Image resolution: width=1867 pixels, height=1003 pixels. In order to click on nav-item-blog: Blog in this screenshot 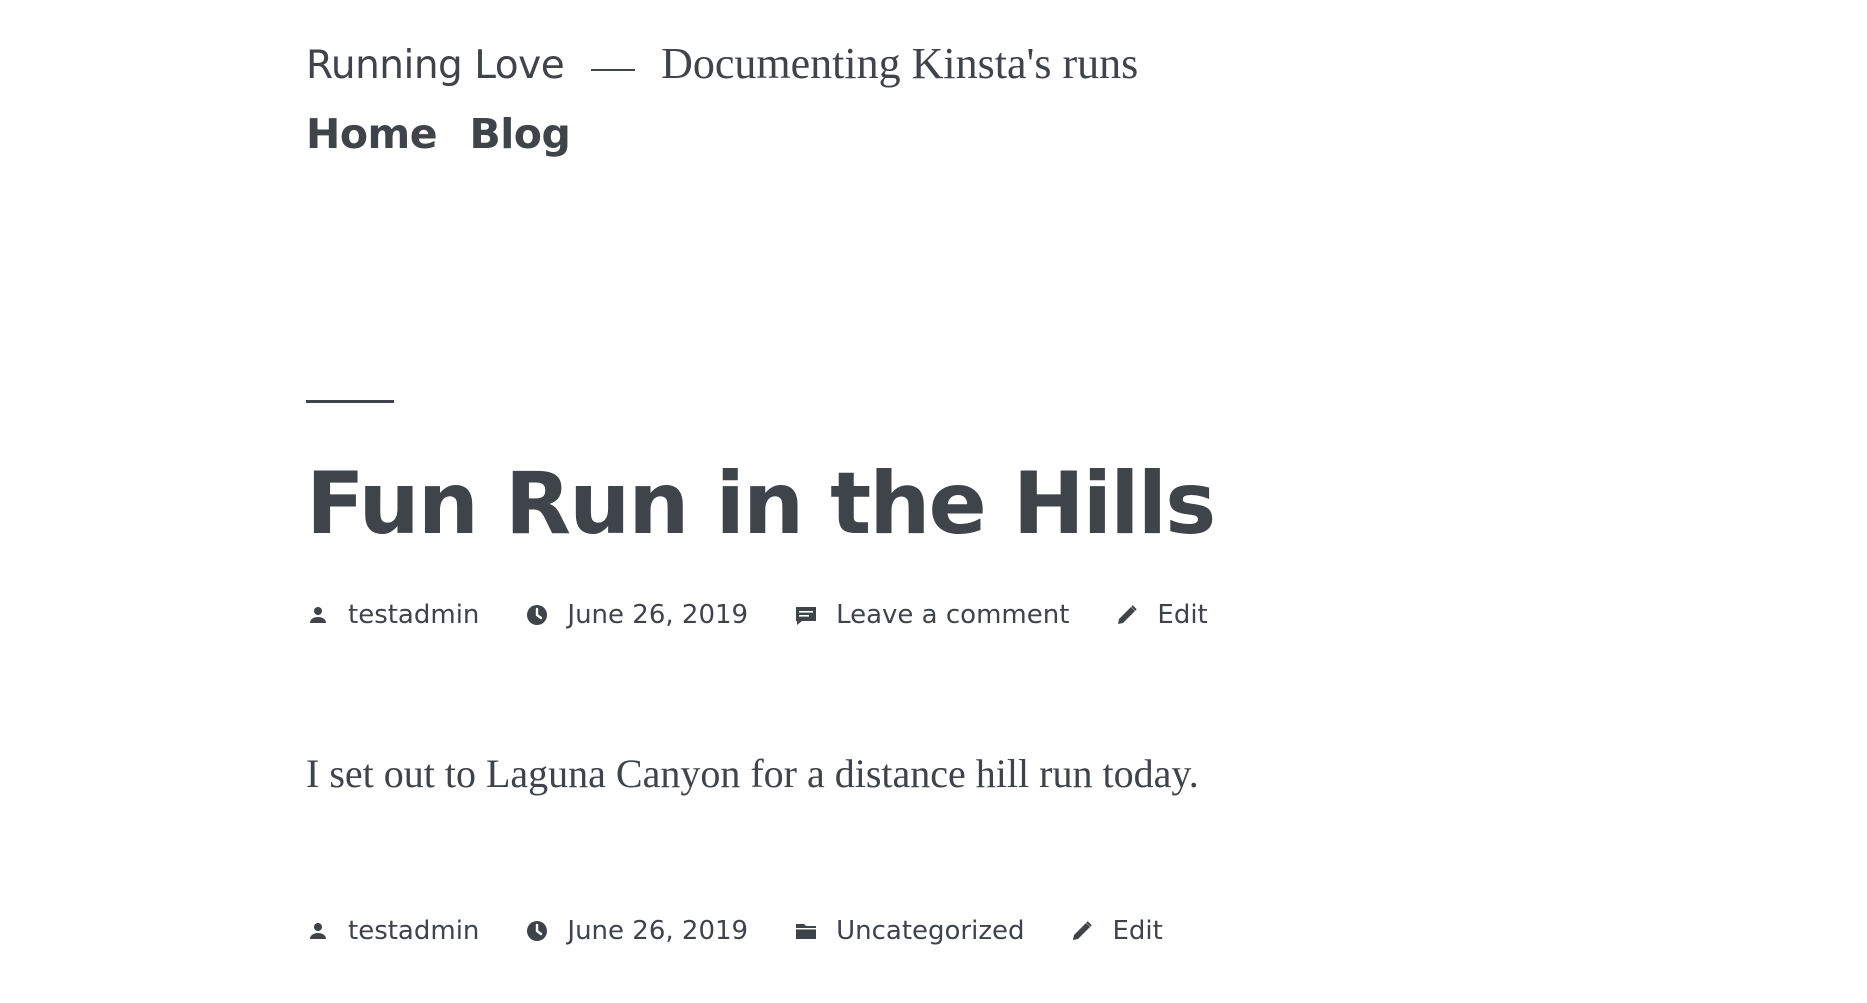, I will do `click(519, 134)`.